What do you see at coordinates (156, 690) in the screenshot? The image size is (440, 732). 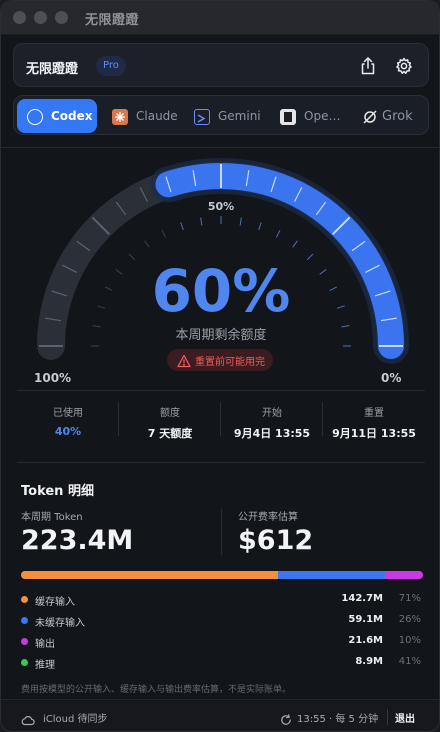 I see `cost-footnote: 费用按模型的公开输入、缓存输入与输出费率估算，不是实际账单。` at bounding box center [156, 690].